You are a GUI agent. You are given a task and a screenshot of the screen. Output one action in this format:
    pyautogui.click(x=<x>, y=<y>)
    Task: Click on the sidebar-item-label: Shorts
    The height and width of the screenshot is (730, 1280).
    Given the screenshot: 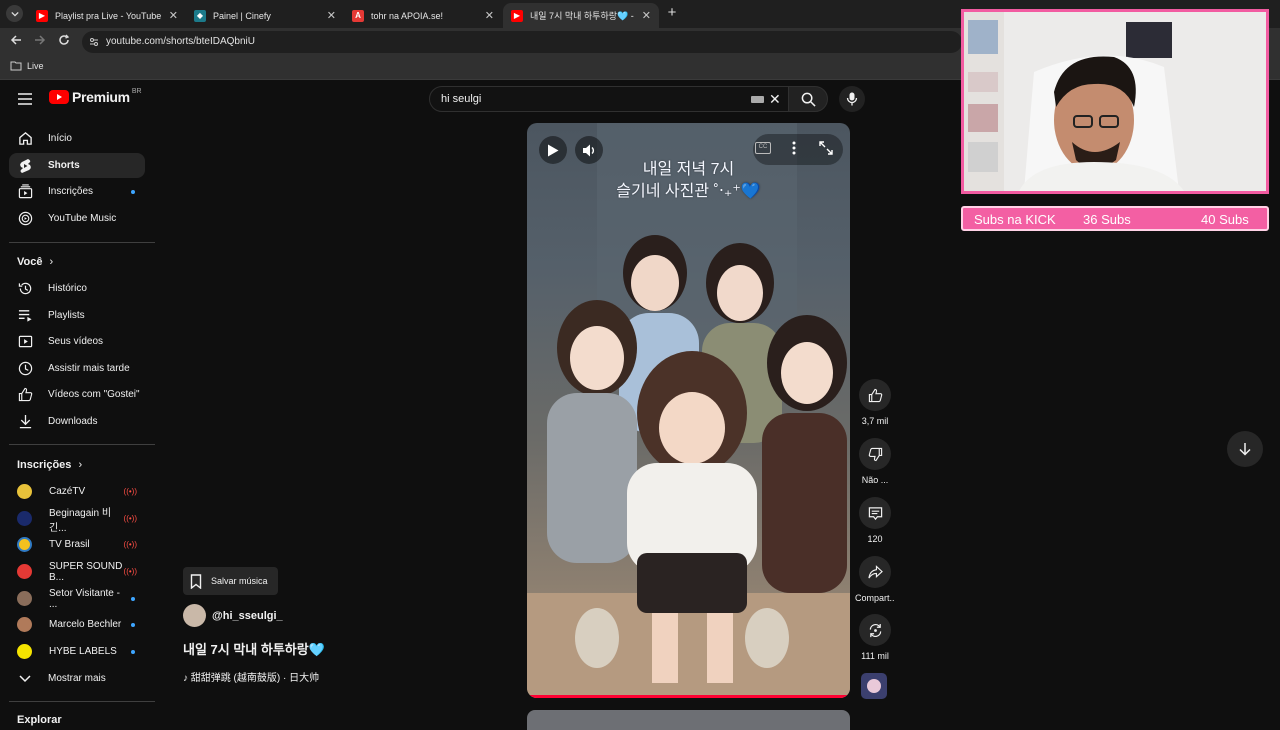 What is the action you would take?
    pyautogui.click(x=64, y=165)
    